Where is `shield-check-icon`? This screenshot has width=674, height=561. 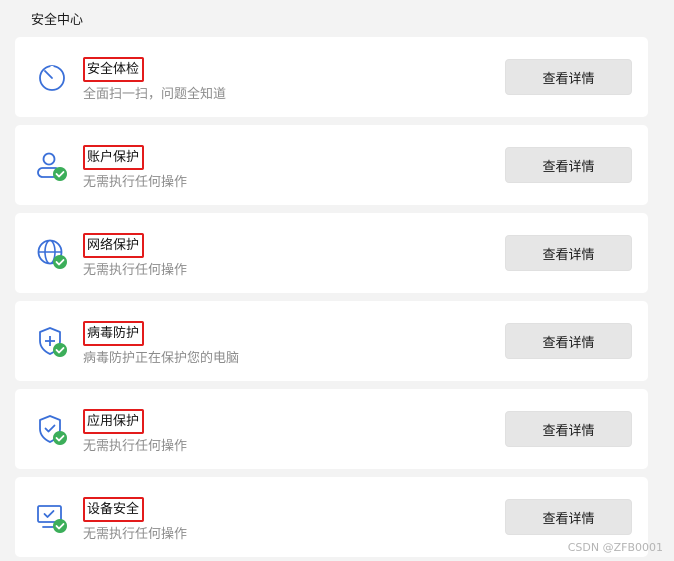
shield-check-icon is located at coordinates (52, 430).